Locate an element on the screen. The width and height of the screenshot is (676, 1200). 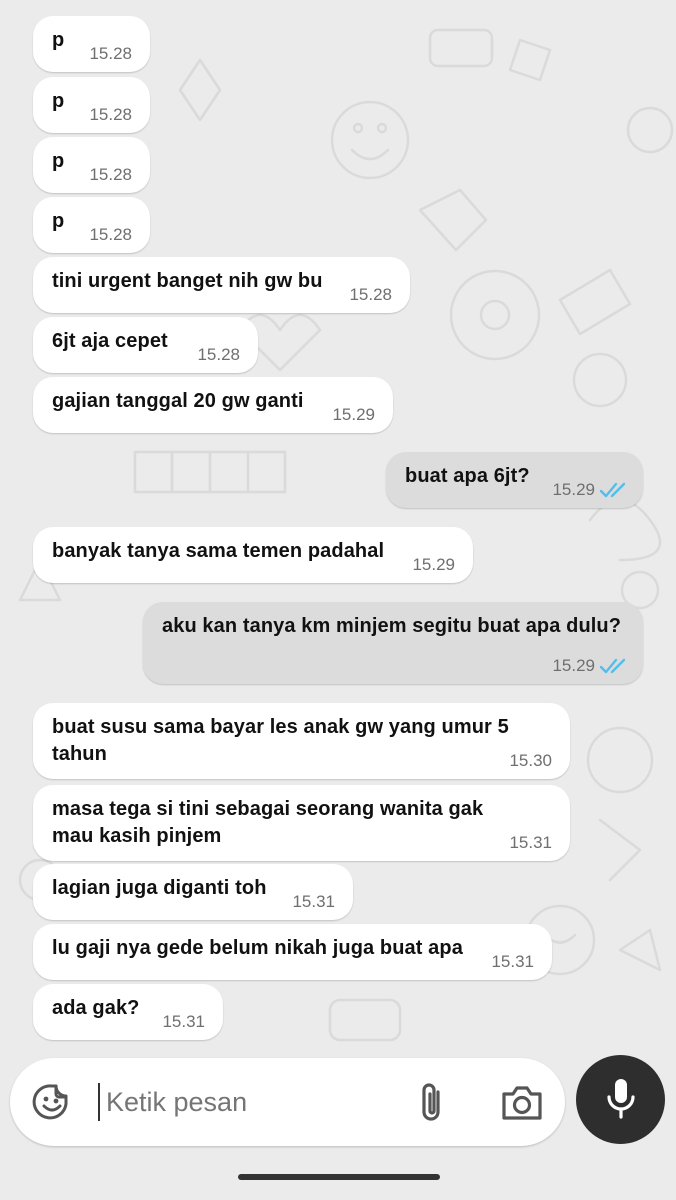
message-text: tini urgent banget nih gw bu is located at coordinates (187, 281).